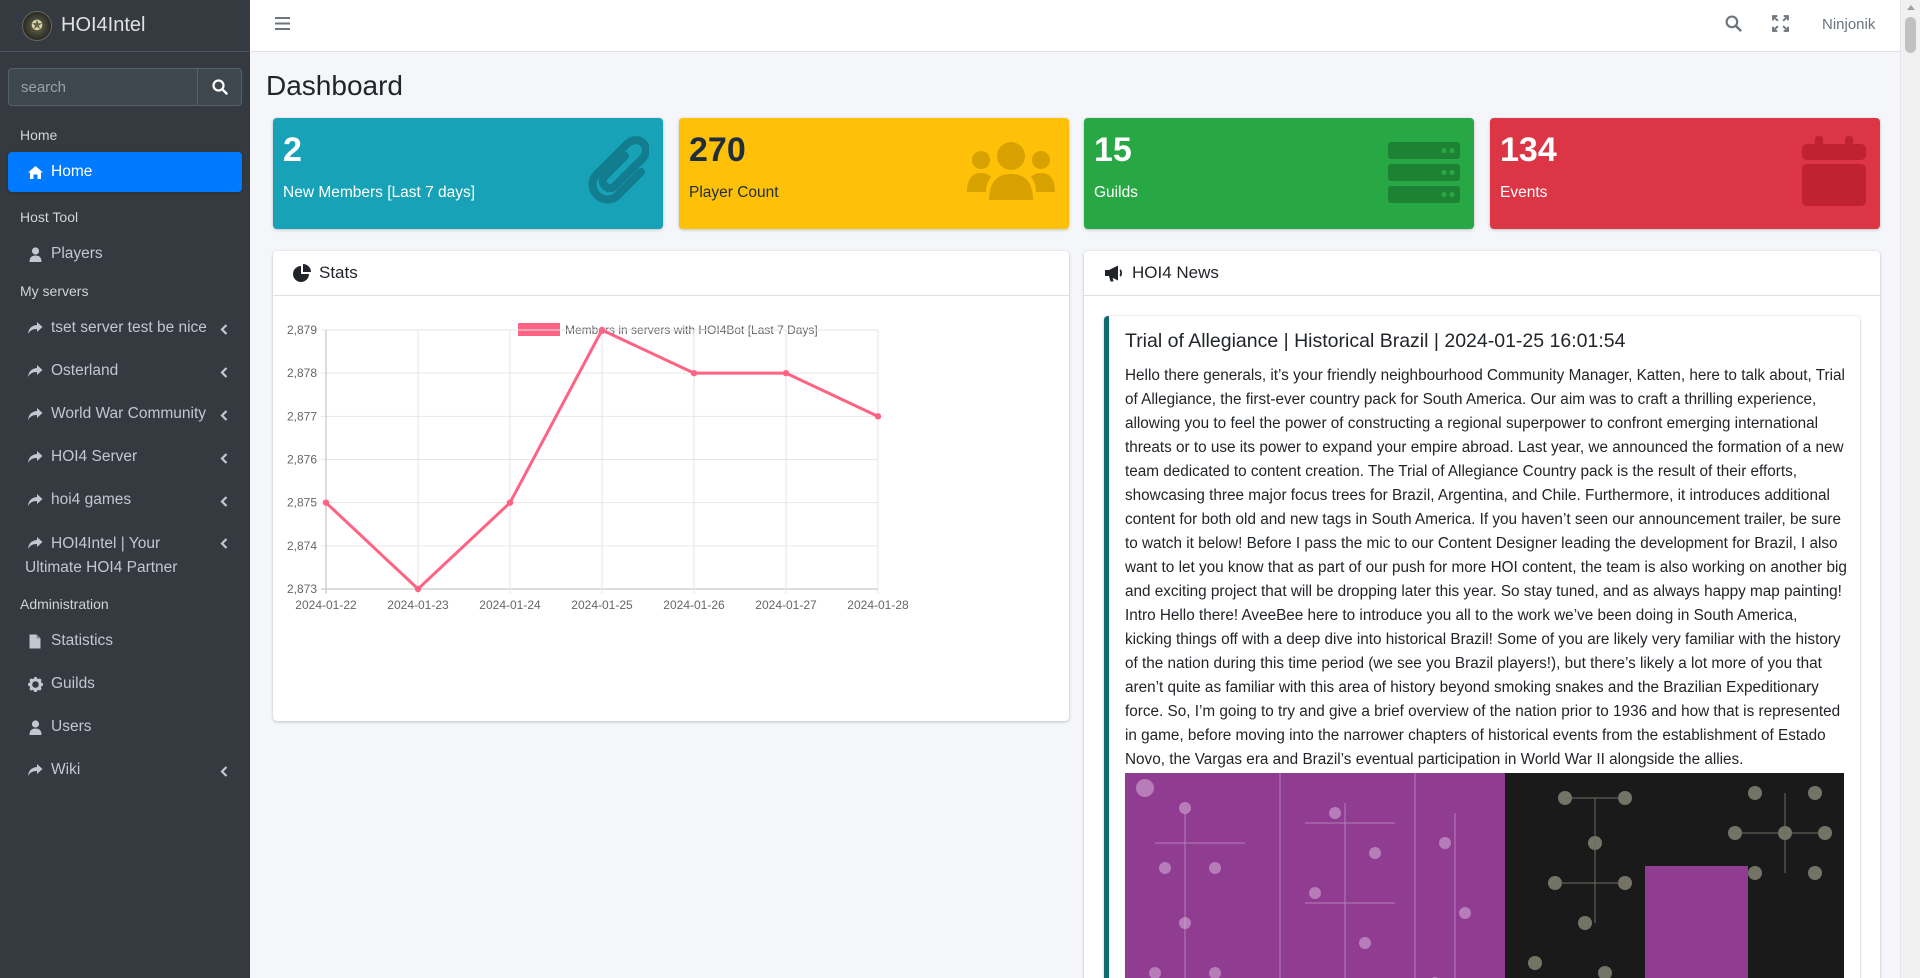 Image resolution: width=1920 pixels, height=978 pixels. Describe the element at coordinates (1834, 173) in the screenshot. I see `calendar-icon` at that location.